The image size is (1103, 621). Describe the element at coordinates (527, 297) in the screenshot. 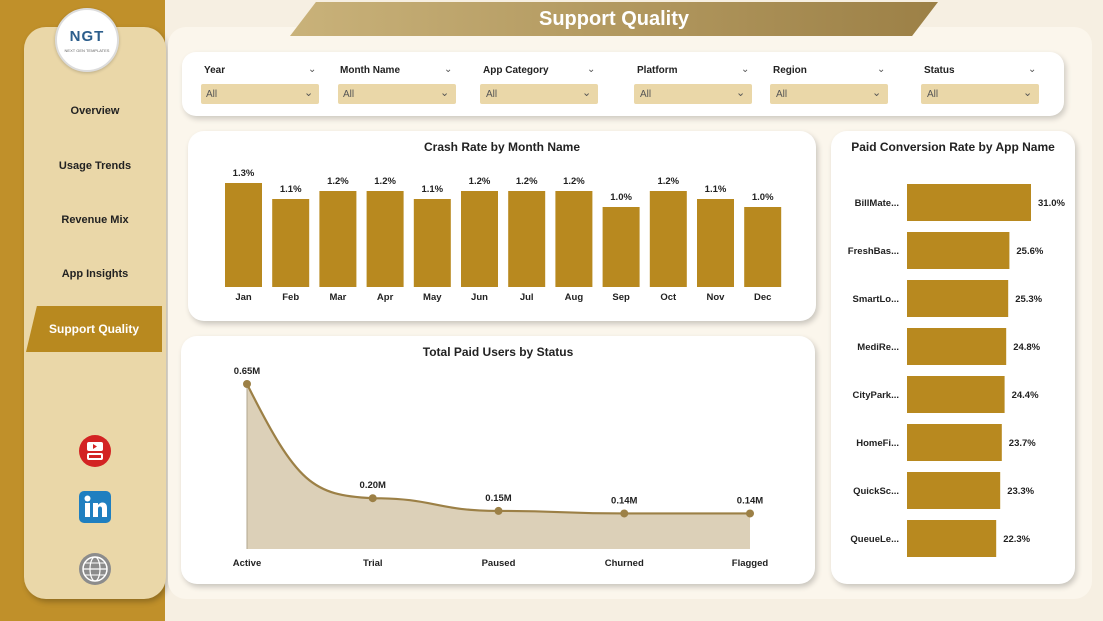

I see `crash-tick-label: Jul` at that location.